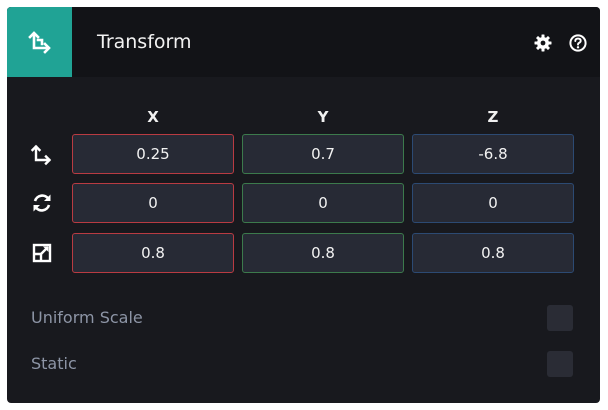 Image resolution: width=608 pixels, height=410 pixels. I want to click on settings-gear-icon, so click(543, 43).